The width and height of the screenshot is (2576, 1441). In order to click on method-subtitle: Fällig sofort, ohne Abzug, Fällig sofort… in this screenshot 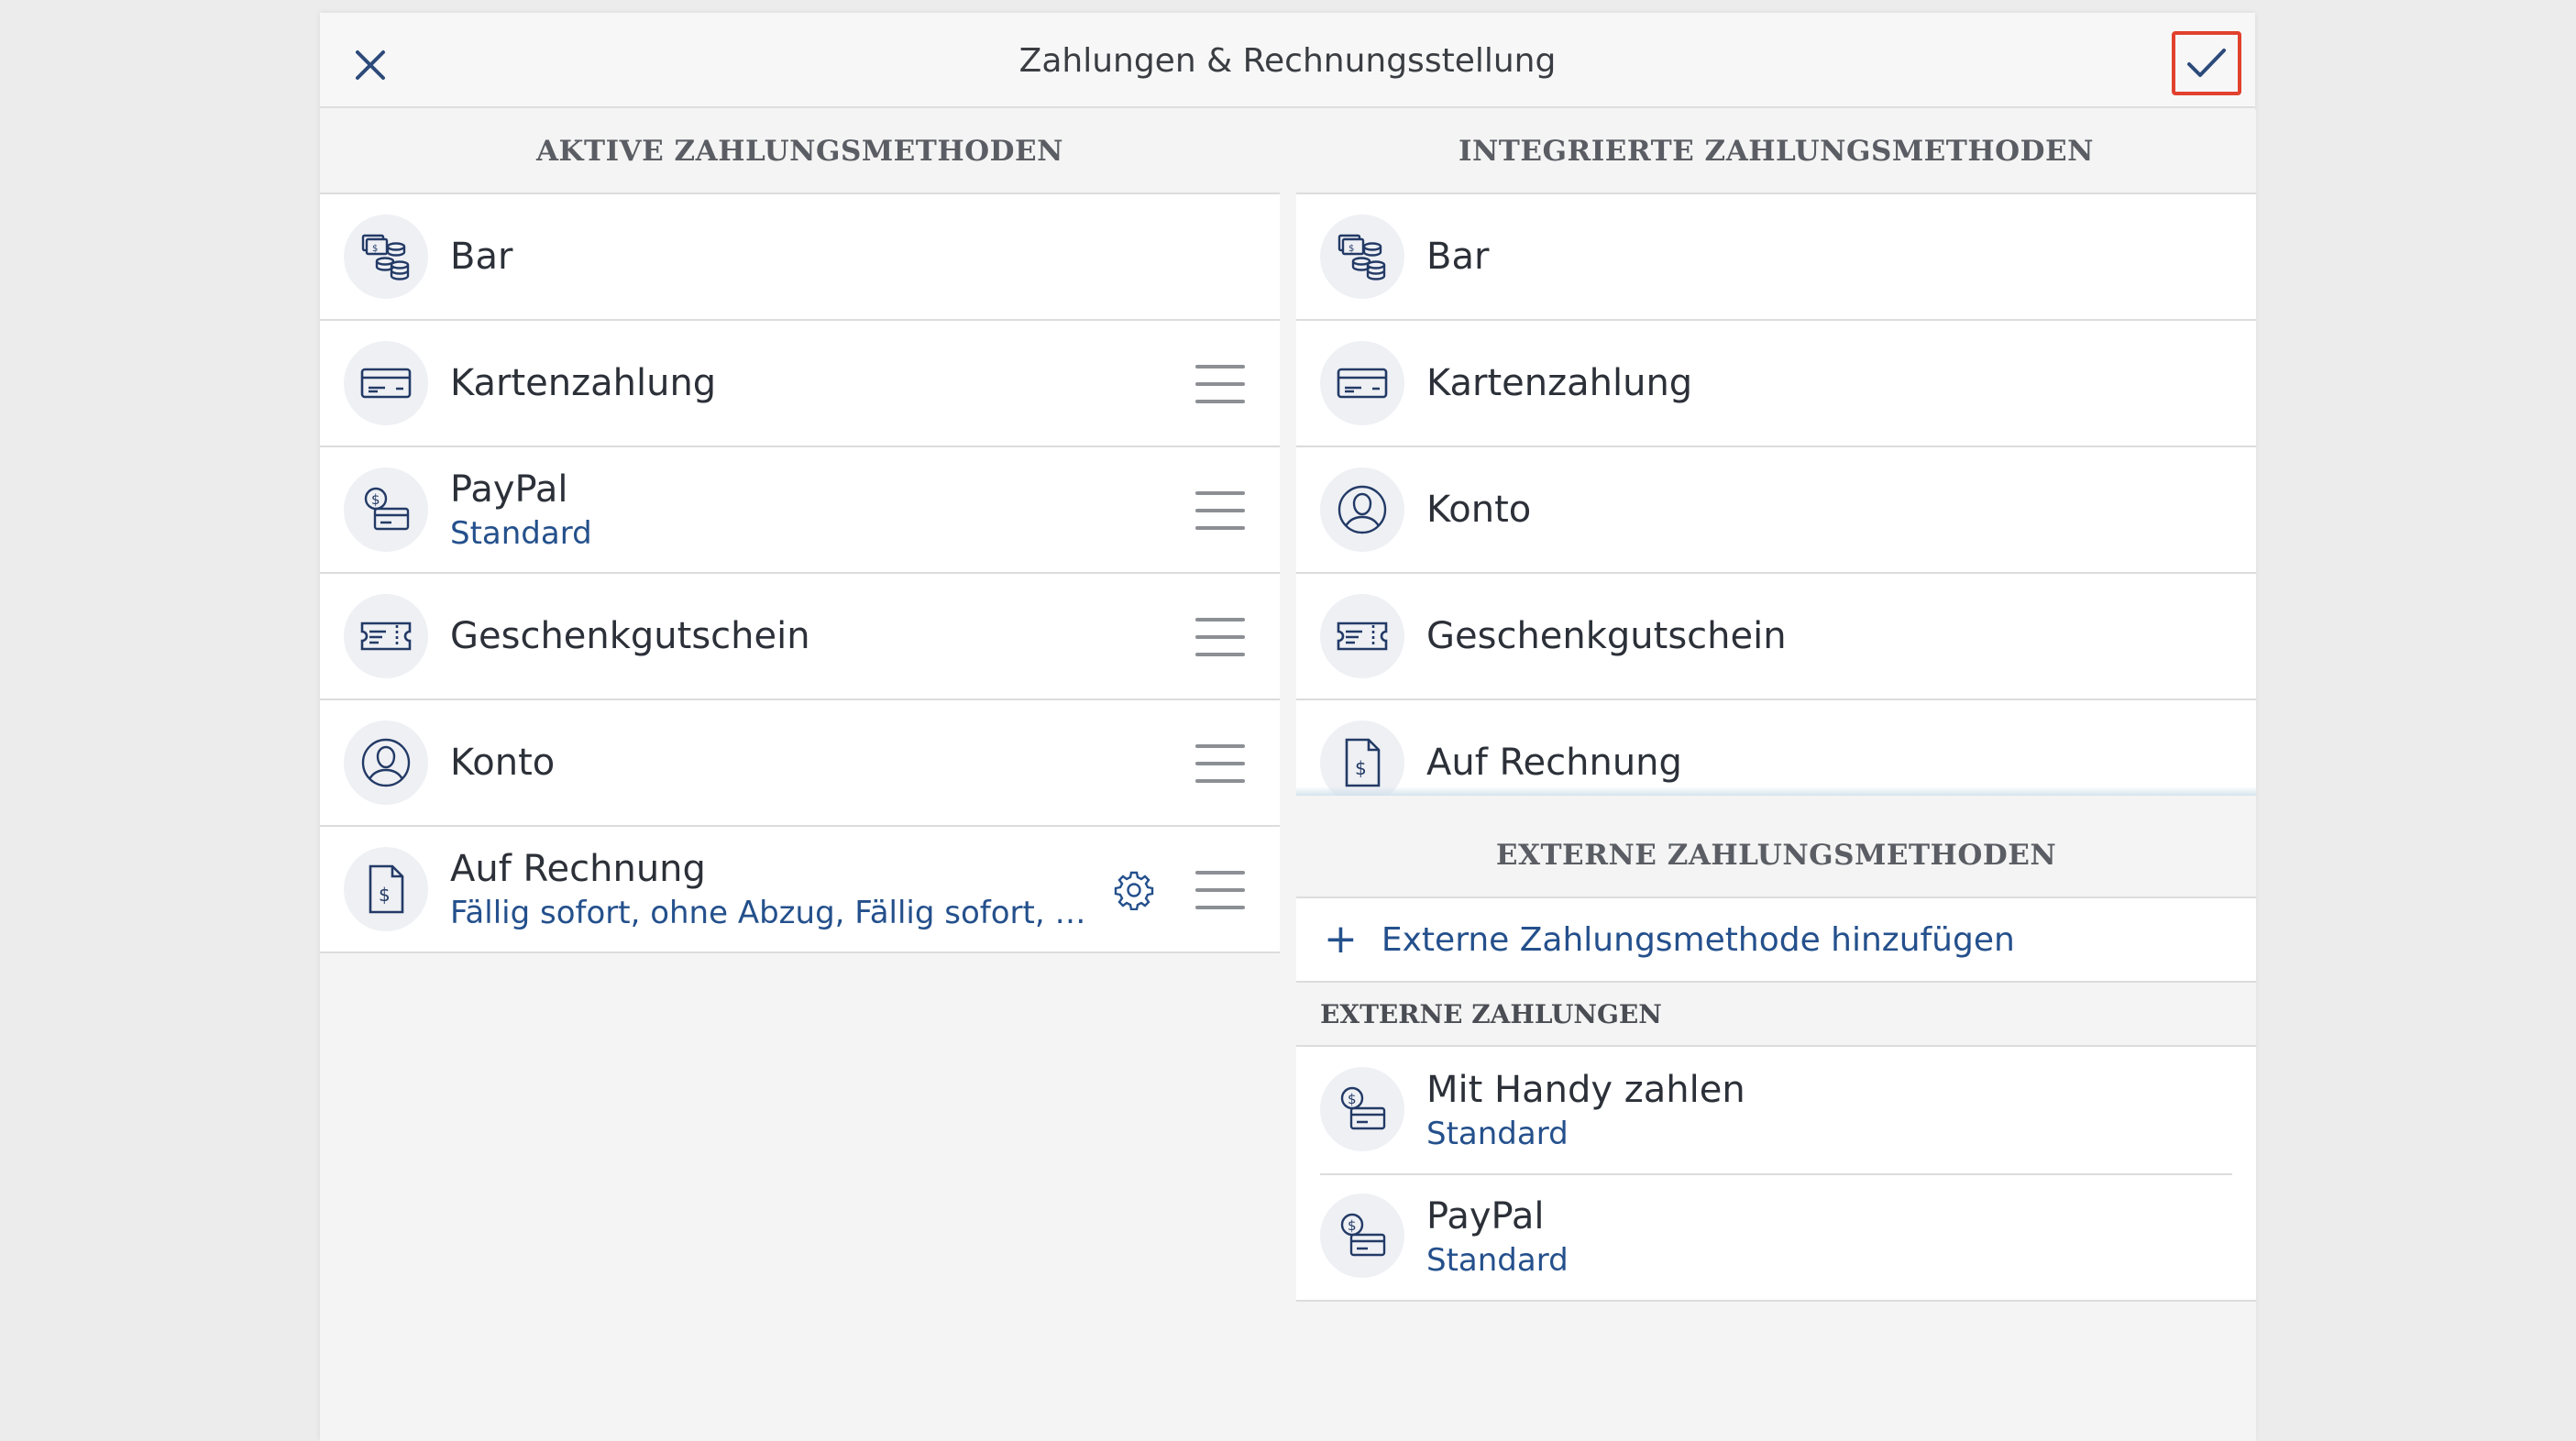, I will do `click(769, 913)`.